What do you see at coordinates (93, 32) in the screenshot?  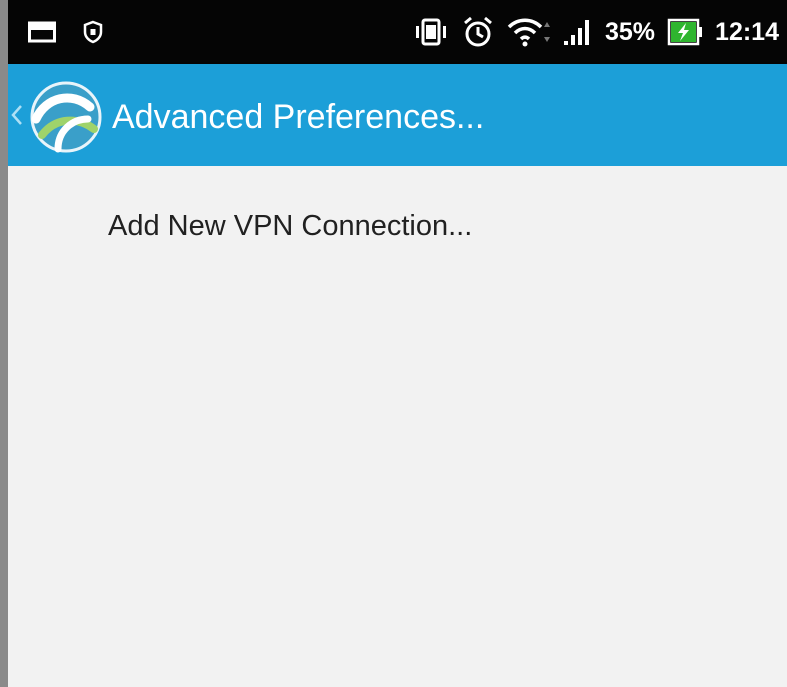 I see `shield-notification-icon` at bounding box center [93, 32].